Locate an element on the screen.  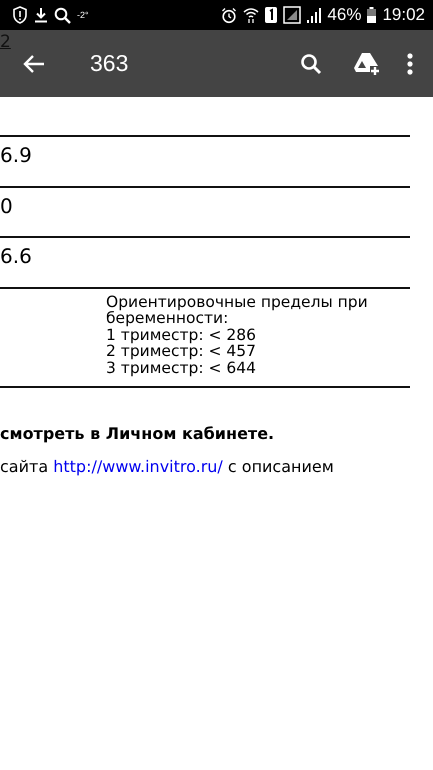
reference-text: Ориентировочные пределы при is located at coordinates (237, 302).